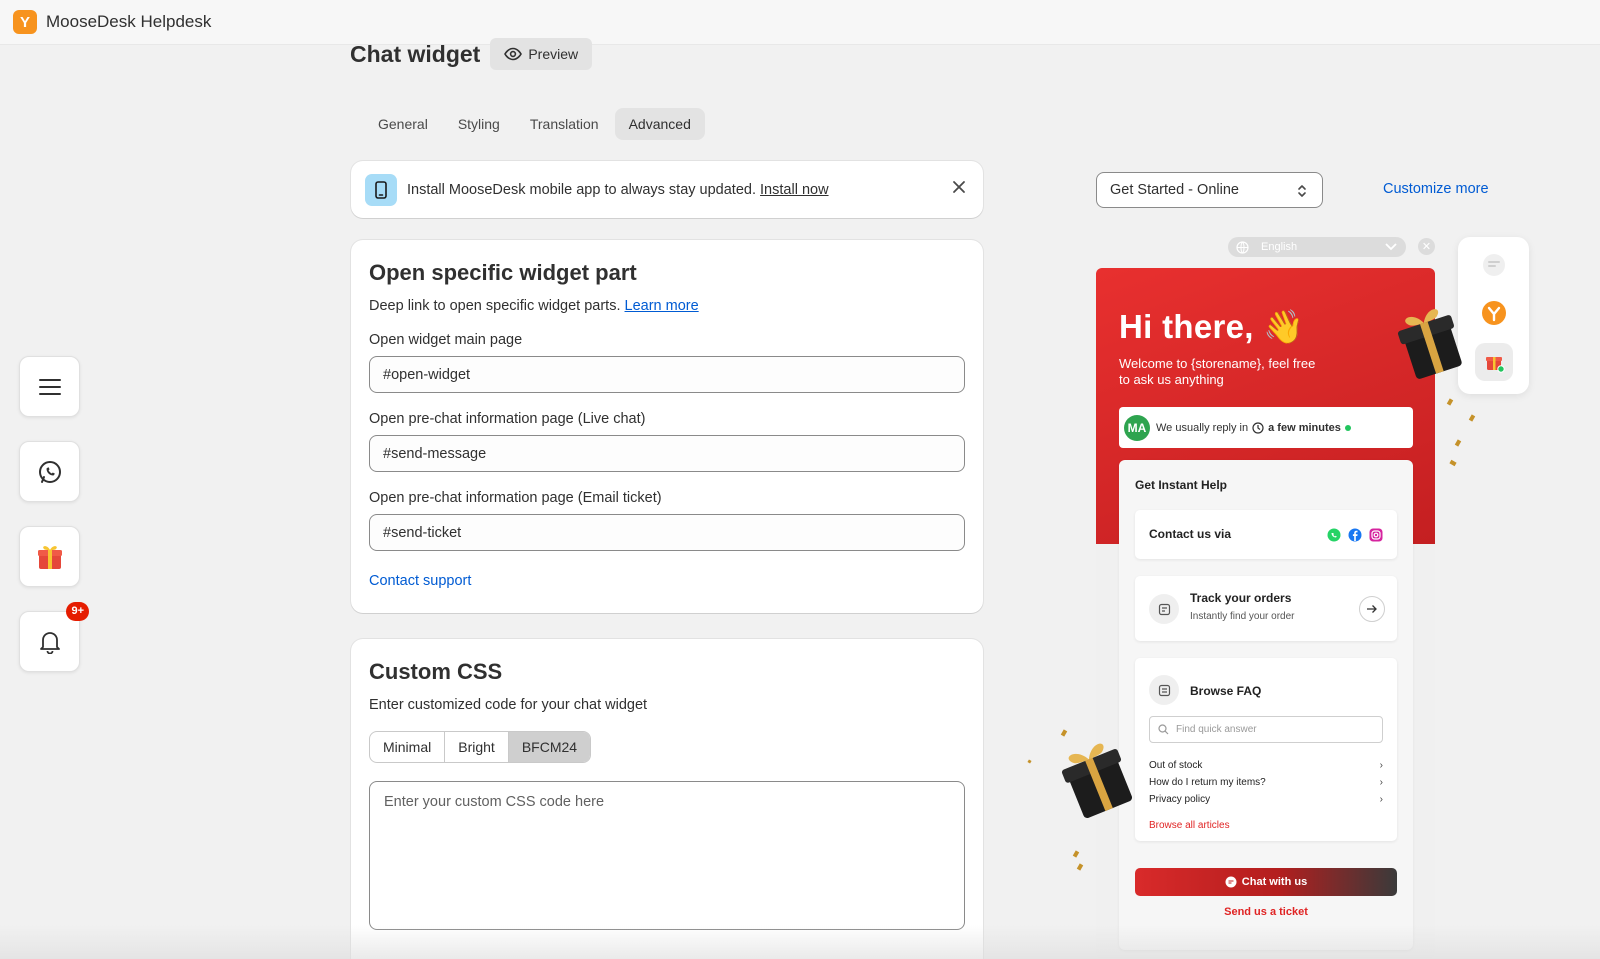 The height and width of the screenshot is (959, 1600). Describe the element at coordinates (1163, 729) in the screenshot. I see `search-icon` at that location.